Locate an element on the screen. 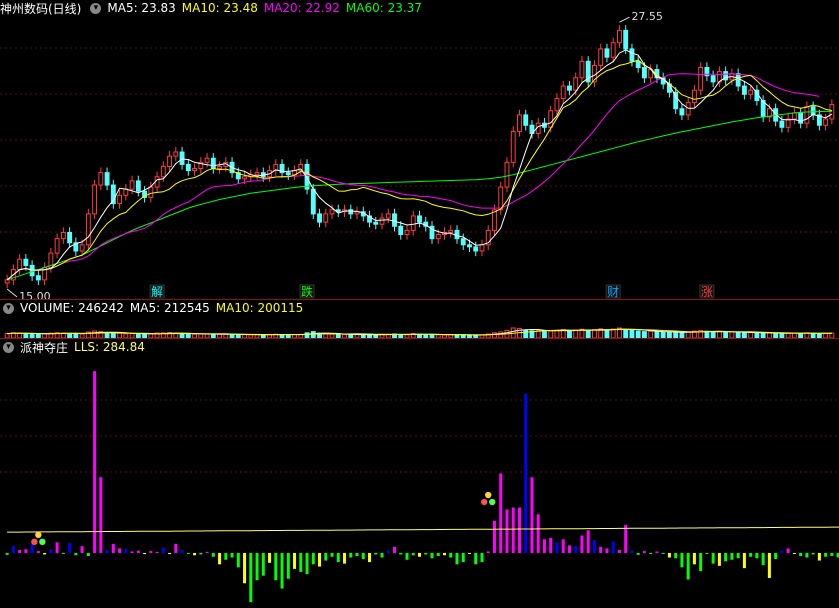  ma60-label: MA60: 23.37 is located at coordinates (383, 8).